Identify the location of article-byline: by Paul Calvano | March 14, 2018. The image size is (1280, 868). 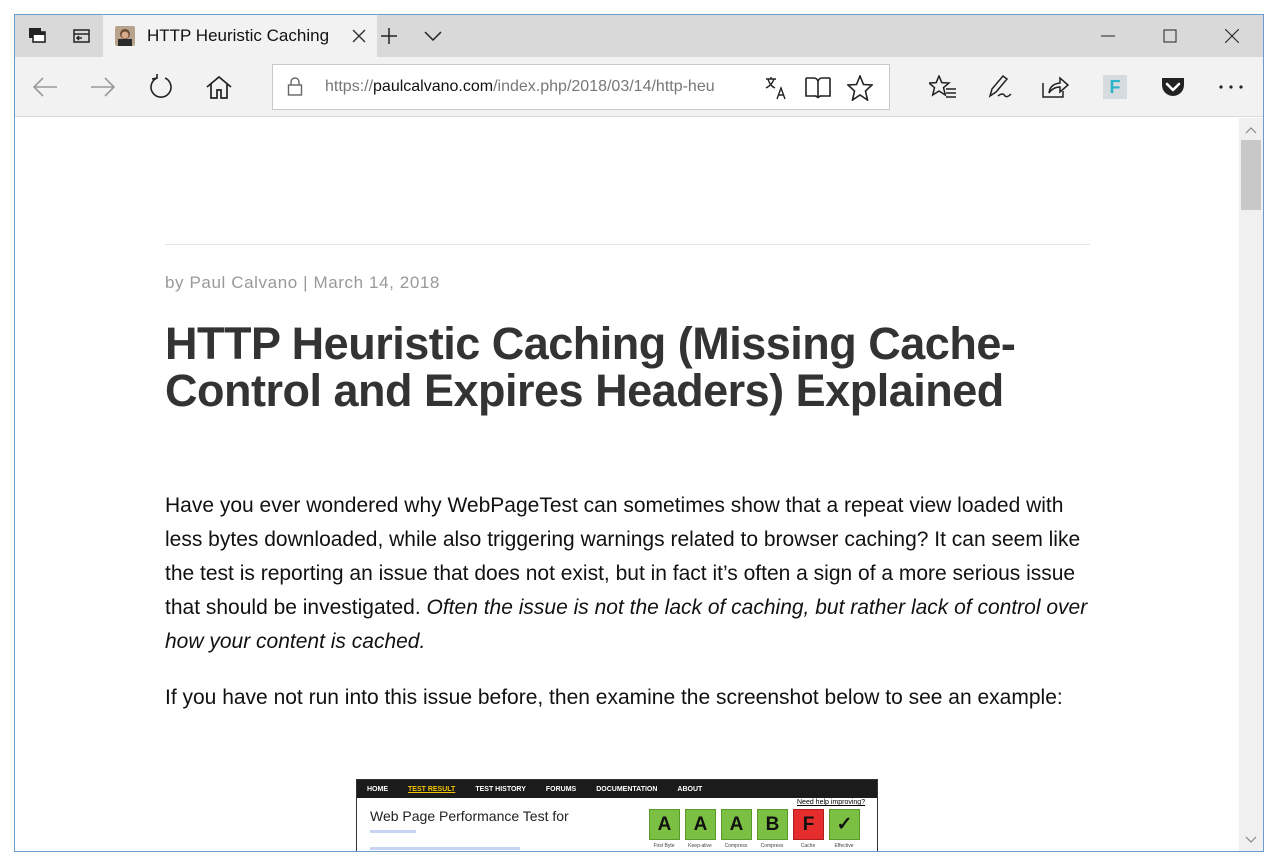
(302, 282).